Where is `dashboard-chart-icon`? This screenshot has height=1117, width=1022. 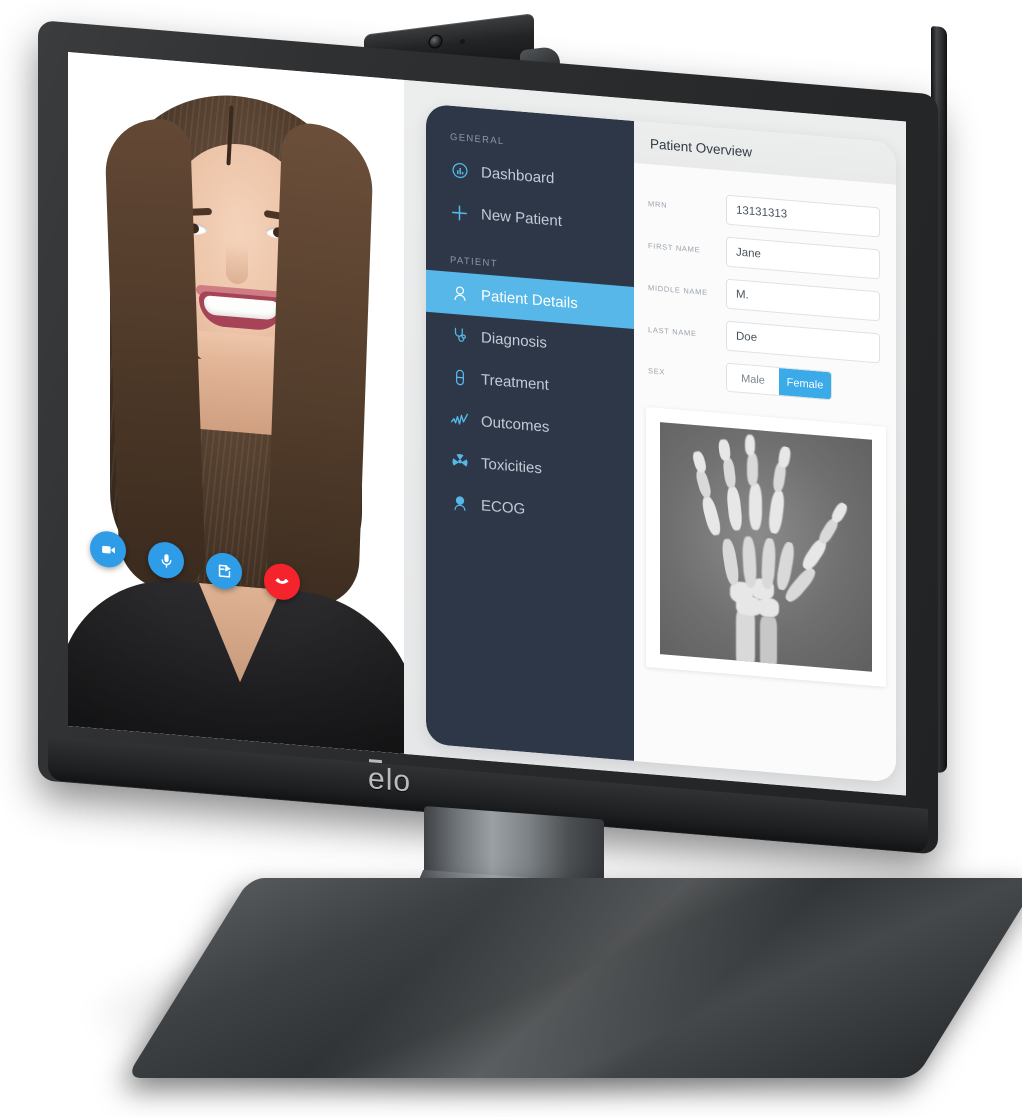 dashboard-chart-icon is located at coordinates (459, 170).